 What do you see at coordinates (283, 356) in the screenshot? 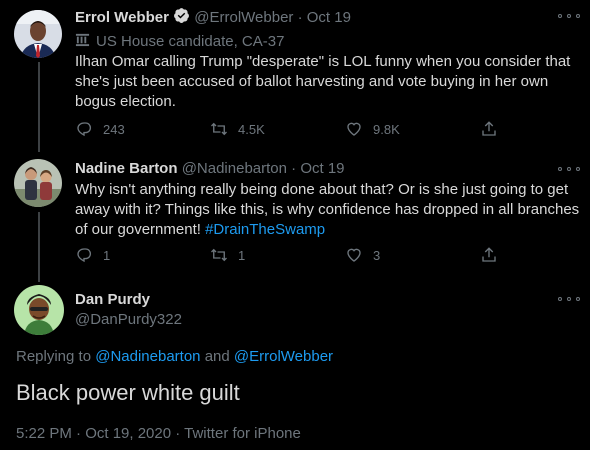
I see `replying-user-link: @ErrolWebber` at bounding box center [283, 356].